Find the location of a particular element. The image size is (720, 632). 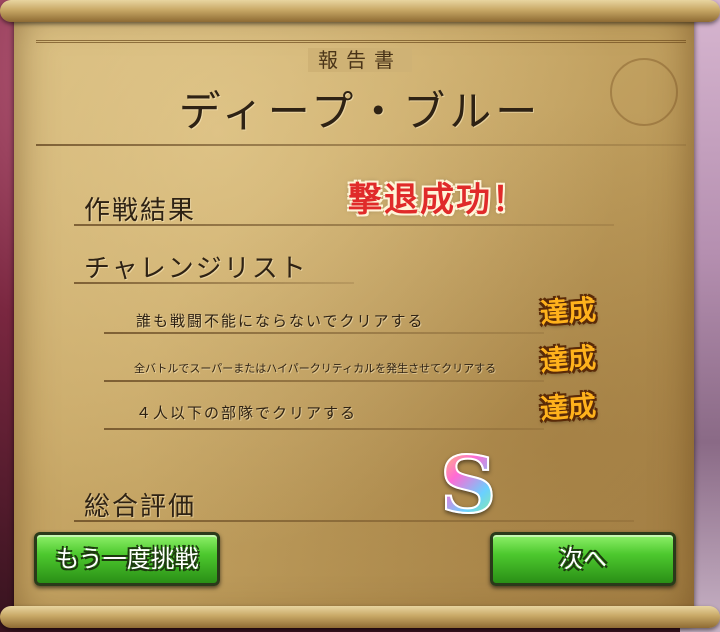

scroll-rod-top is located at coordinates (360, 11).